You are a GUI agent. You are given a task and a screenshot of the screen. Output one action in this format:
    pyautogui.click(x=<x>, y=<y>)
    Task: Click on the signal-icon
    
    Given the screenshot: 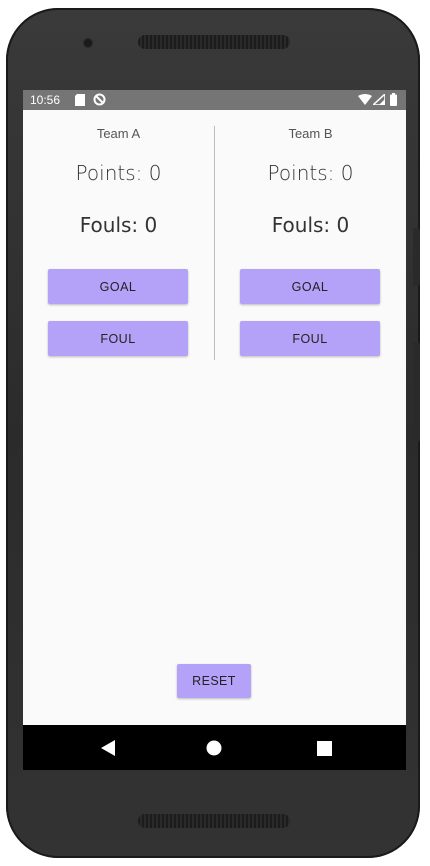 What is the action you would take?
    pyautogui.click(x=378, y=100)
    